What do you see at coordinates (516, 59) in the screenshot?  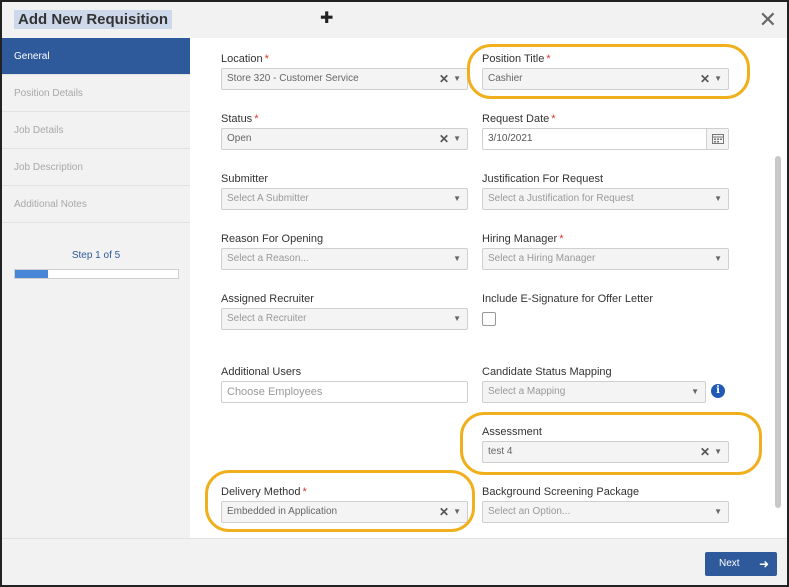 I see `position-title-label: Position Title *` at bounding box center [516, 59].